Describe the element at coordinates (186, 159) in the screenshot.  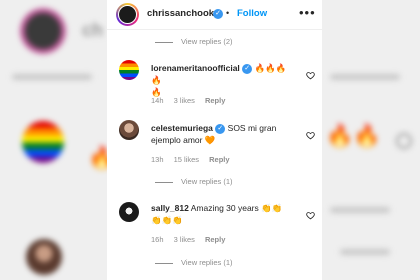
I see `comment-likes: 15 likes` at that location.